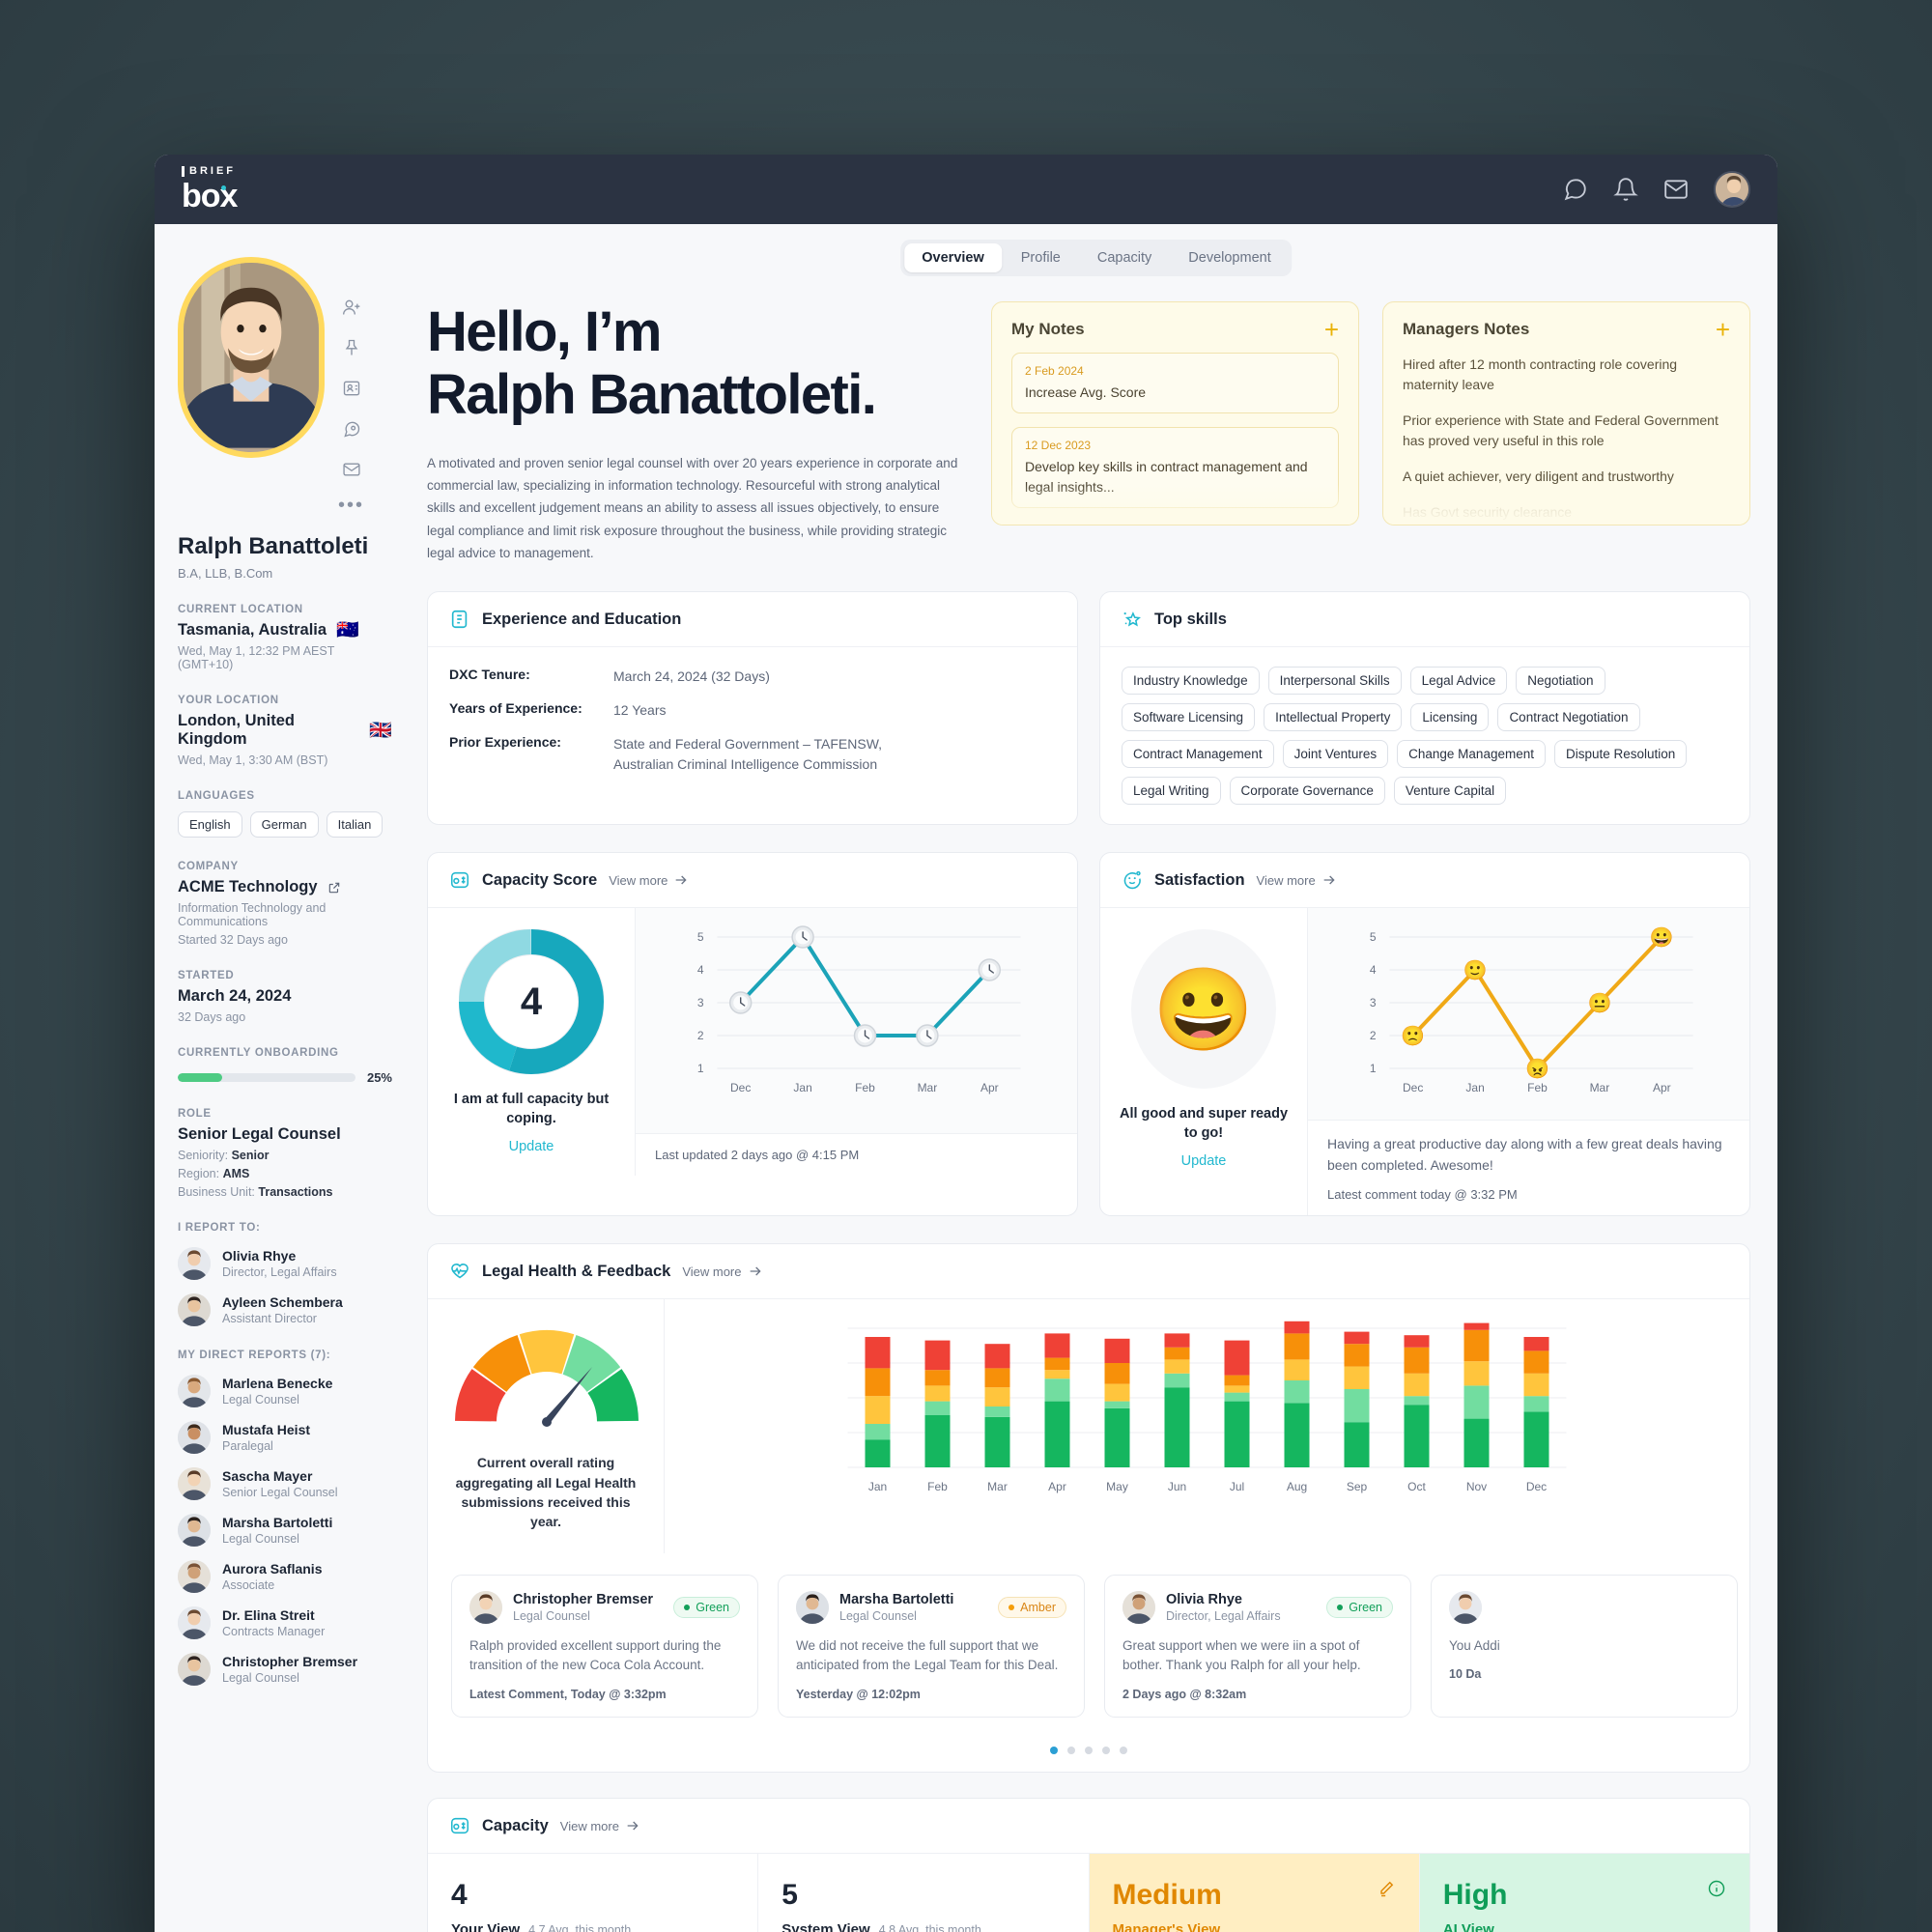 This screenshot has height=1932, width=1932. Describe the element at coordinates (209, 171) in the screenshot. I see `logo-brief-text: BRIEF` at that location.